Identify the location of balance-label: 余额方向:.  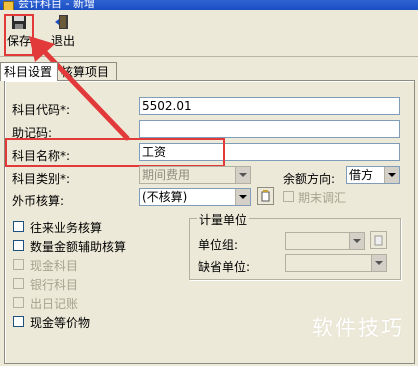
(309, 179).